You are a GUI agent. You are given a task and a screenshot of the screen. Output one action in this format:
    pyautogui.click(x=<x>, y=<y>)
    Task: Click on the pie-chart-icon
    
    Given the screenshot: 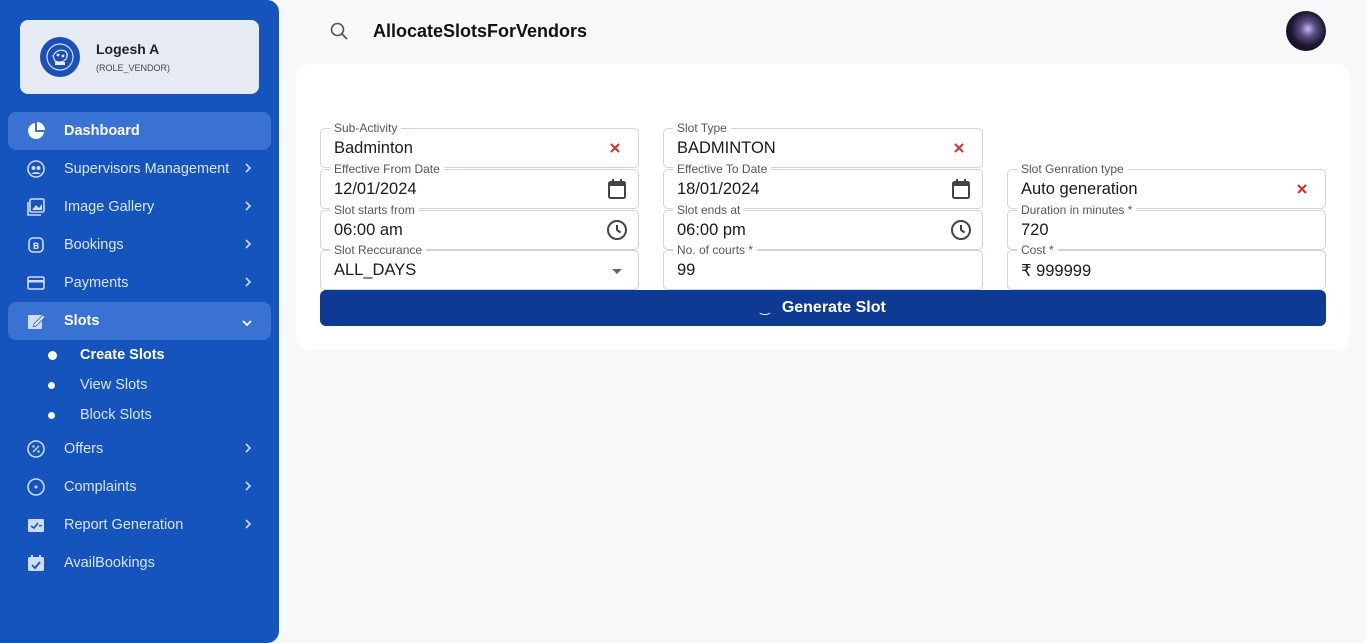 What is the action you would take?
    pyautogui.click(x=36, y=131)
    